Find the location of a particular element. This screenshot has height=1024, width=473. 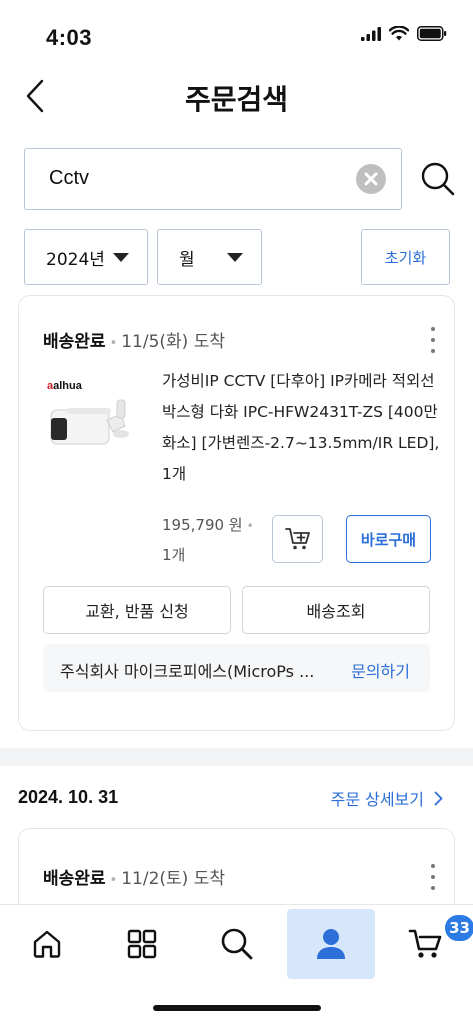

person-icon is located at coordinates (331, 944).